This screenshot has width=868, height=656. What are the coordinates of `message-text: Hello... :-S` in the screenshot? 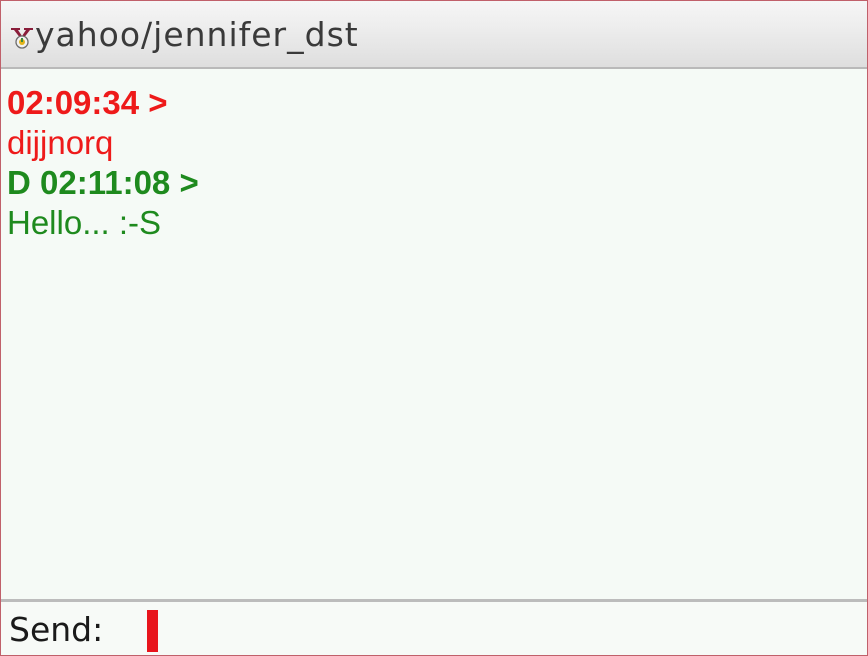 It's located at (84, 222).